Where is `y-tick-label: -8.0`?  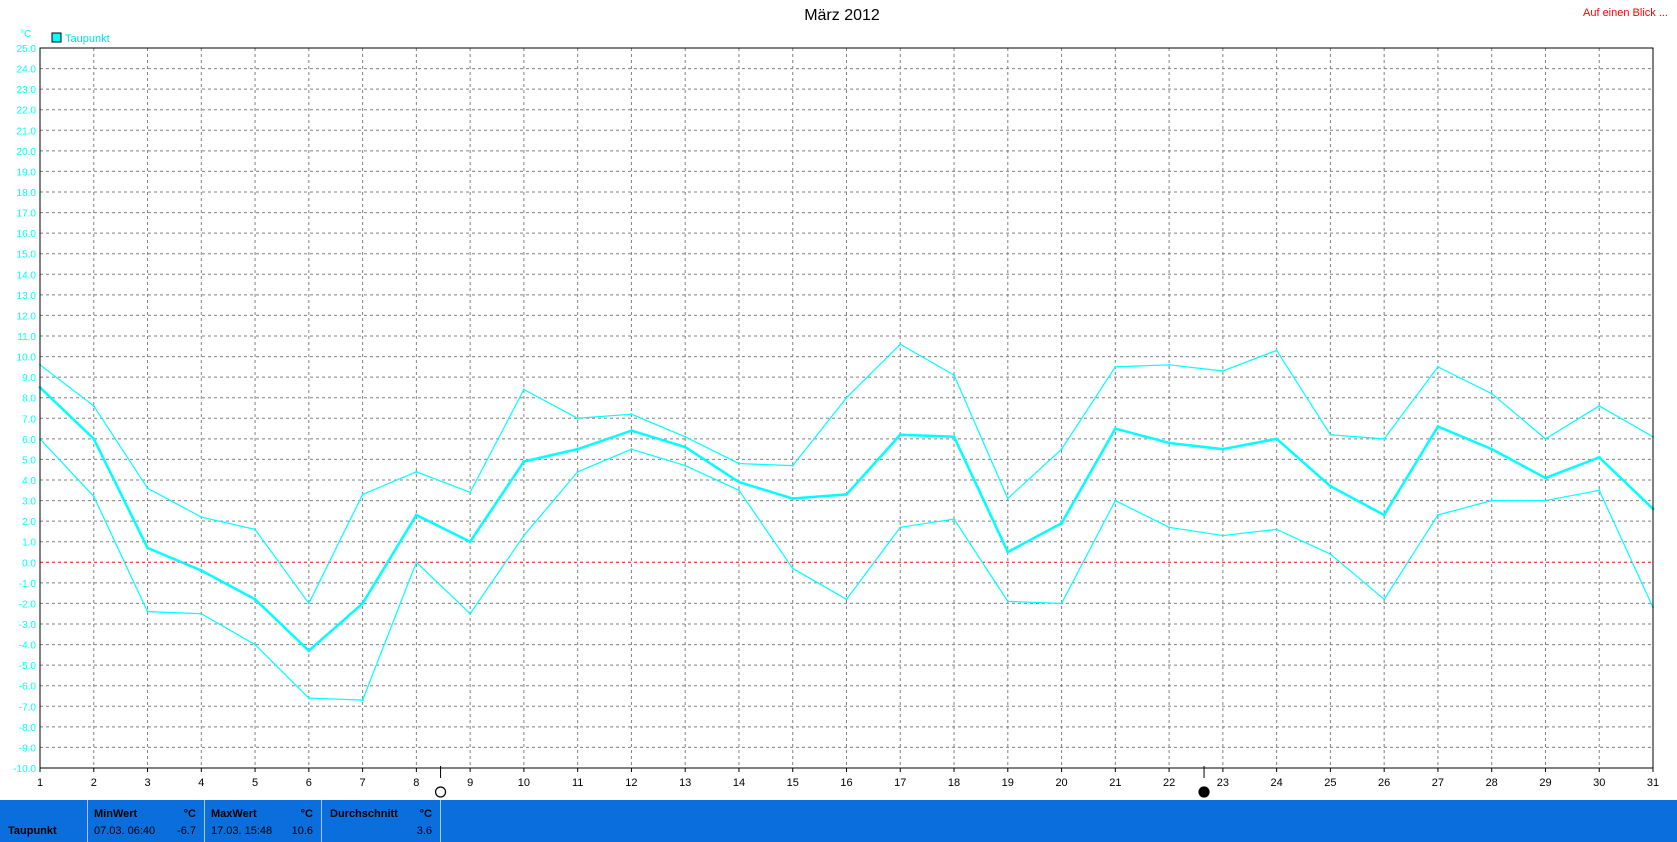
y-tick-label: -8.0 is located at coordinates (28, 728).